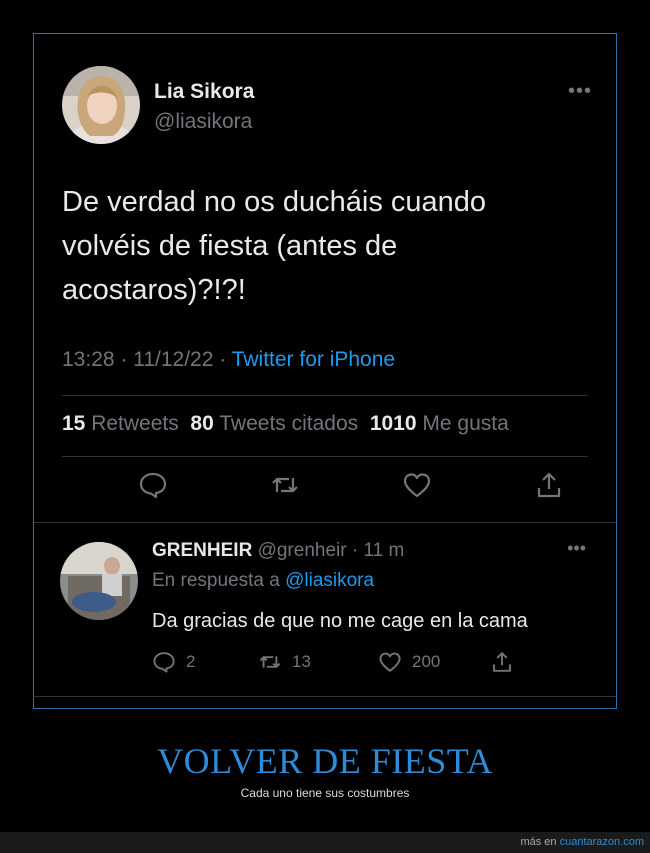 The image size is (650, 853). I want to click on quotes-count: 80, so click(201, 423).